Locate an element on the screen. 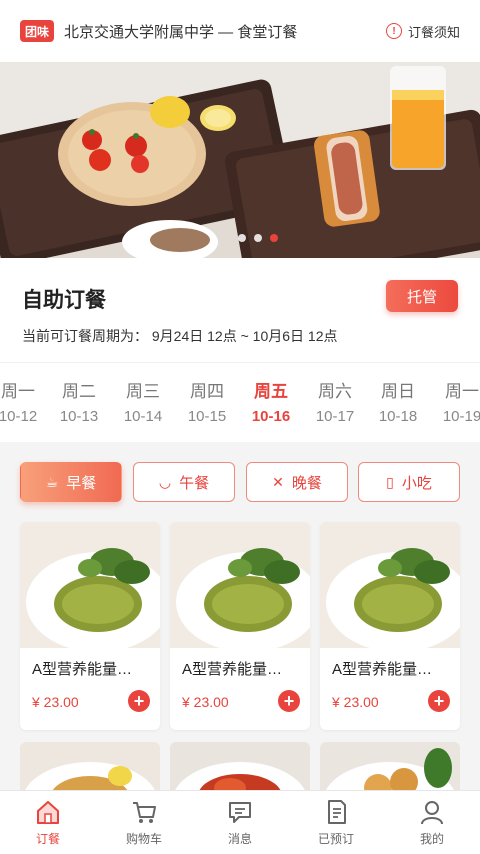 The height and width of the screenshot is (854, 480). tab-profile: 我的 is located at coordinates (432, 822).